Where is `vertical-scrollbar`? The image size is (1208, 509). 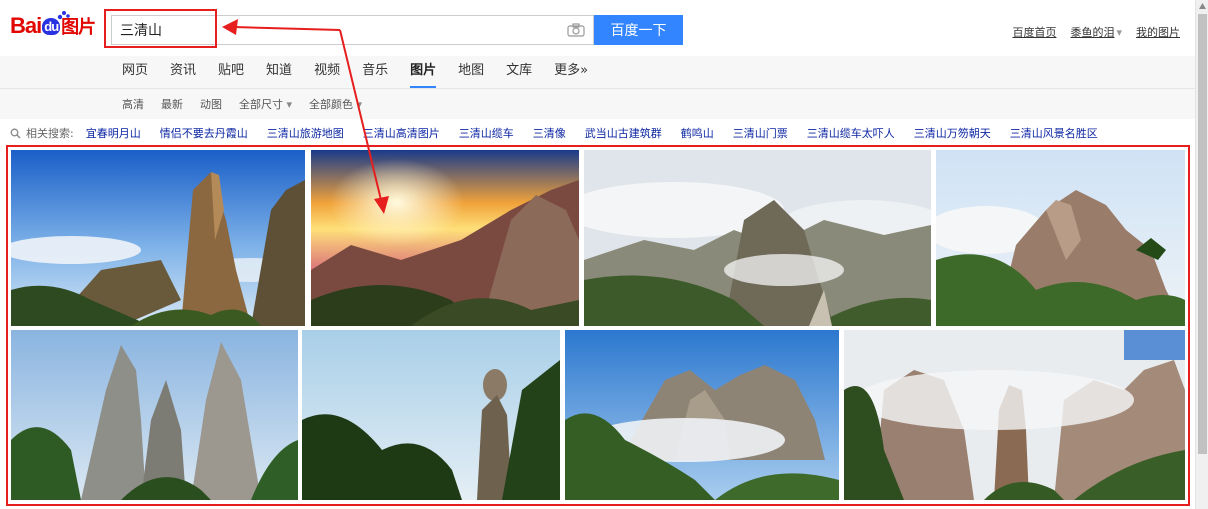 vertical-scrollbar is located at coordinates (1201, 254).